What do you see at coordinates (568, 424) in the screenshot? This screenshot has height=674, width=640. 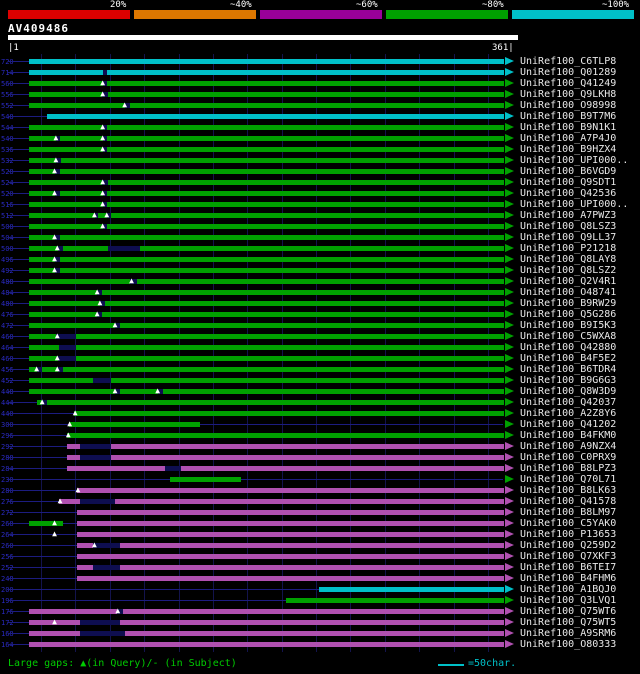 I see `hit-label: UniRef100_Q41202` at bounding box center [568, 424].